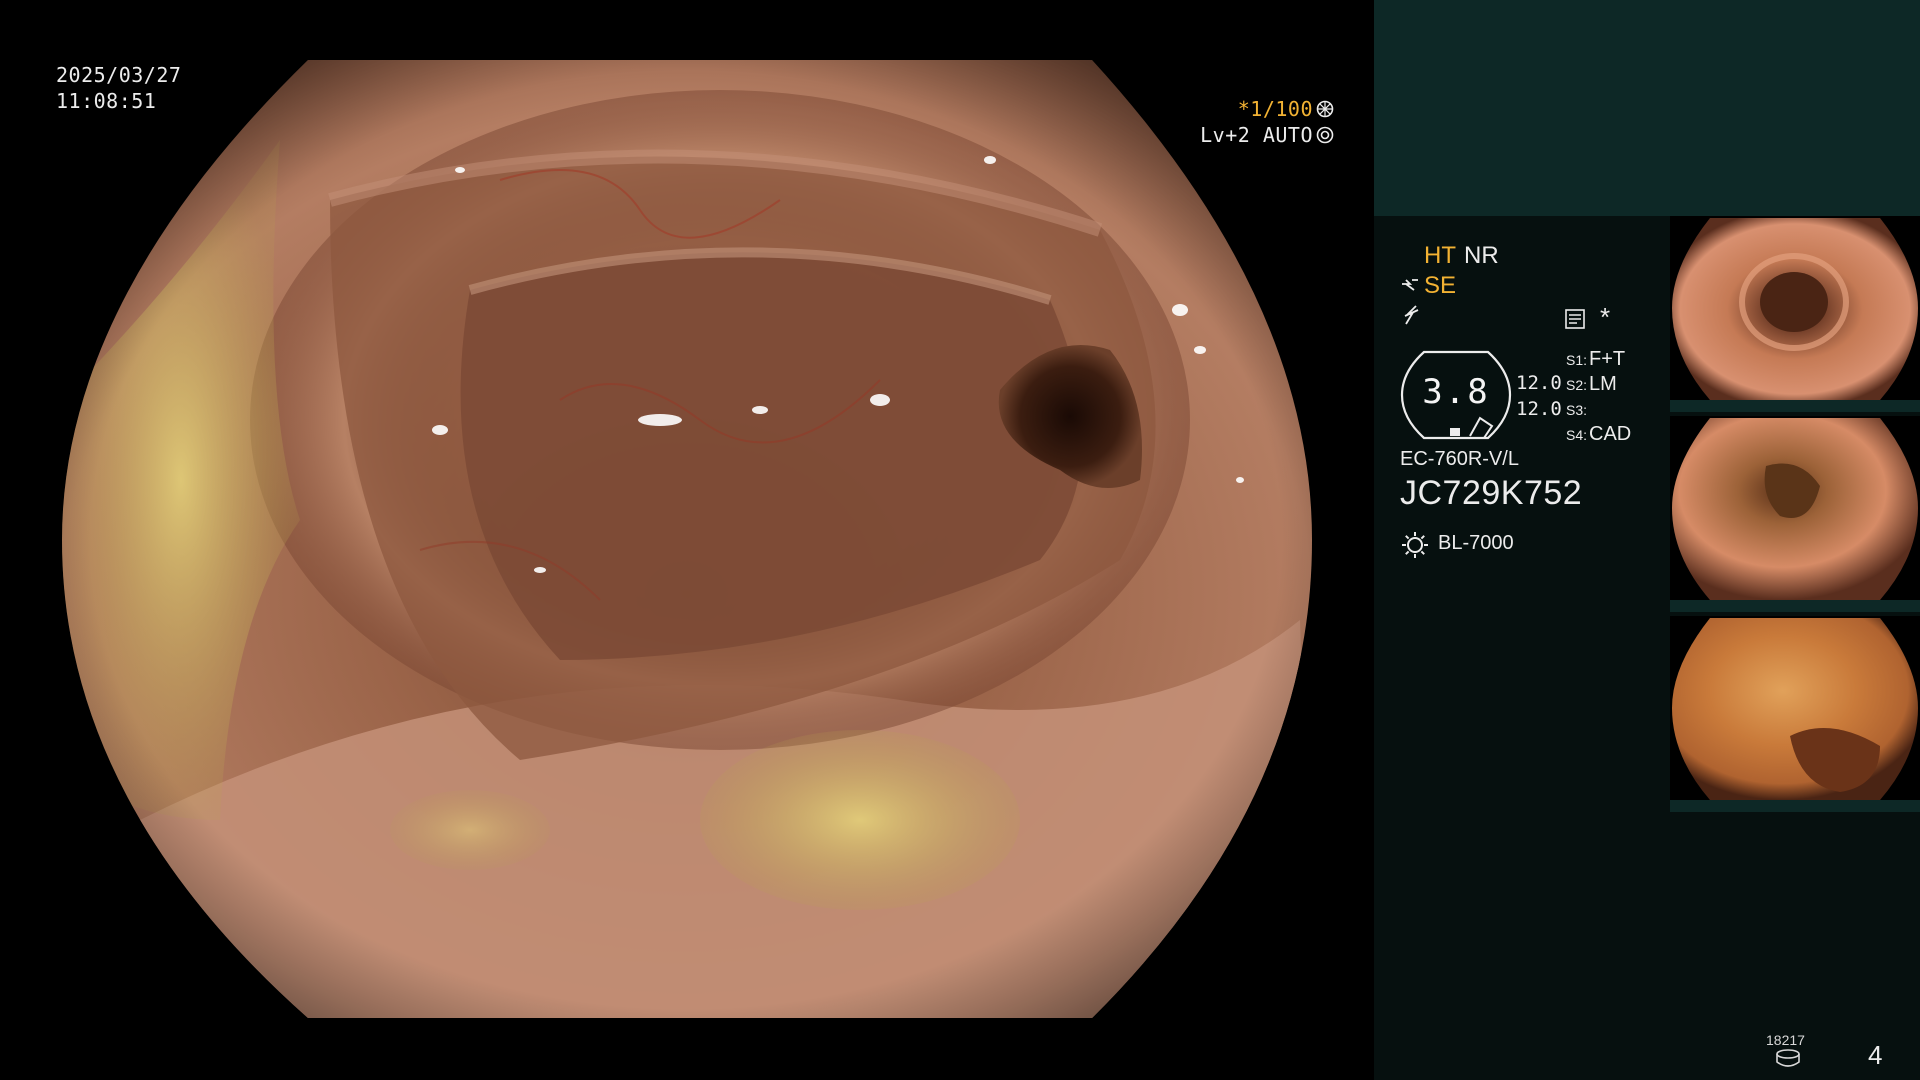  Describe the element at coordinates (1325, 135) in the screenshot. I see `auto-ring-icon` at that location.